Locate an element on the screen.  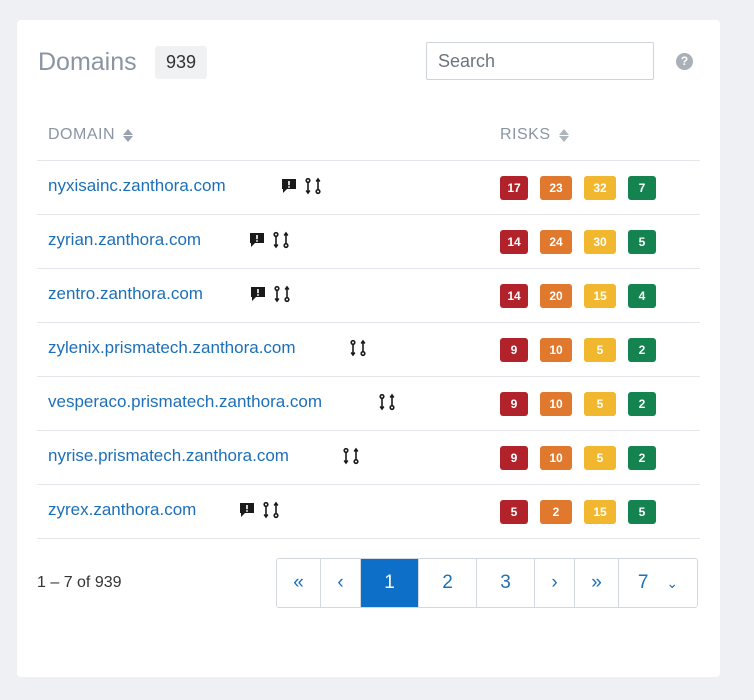
risk-badges: 17 23 32 7 is located at coordinates (584, 188).